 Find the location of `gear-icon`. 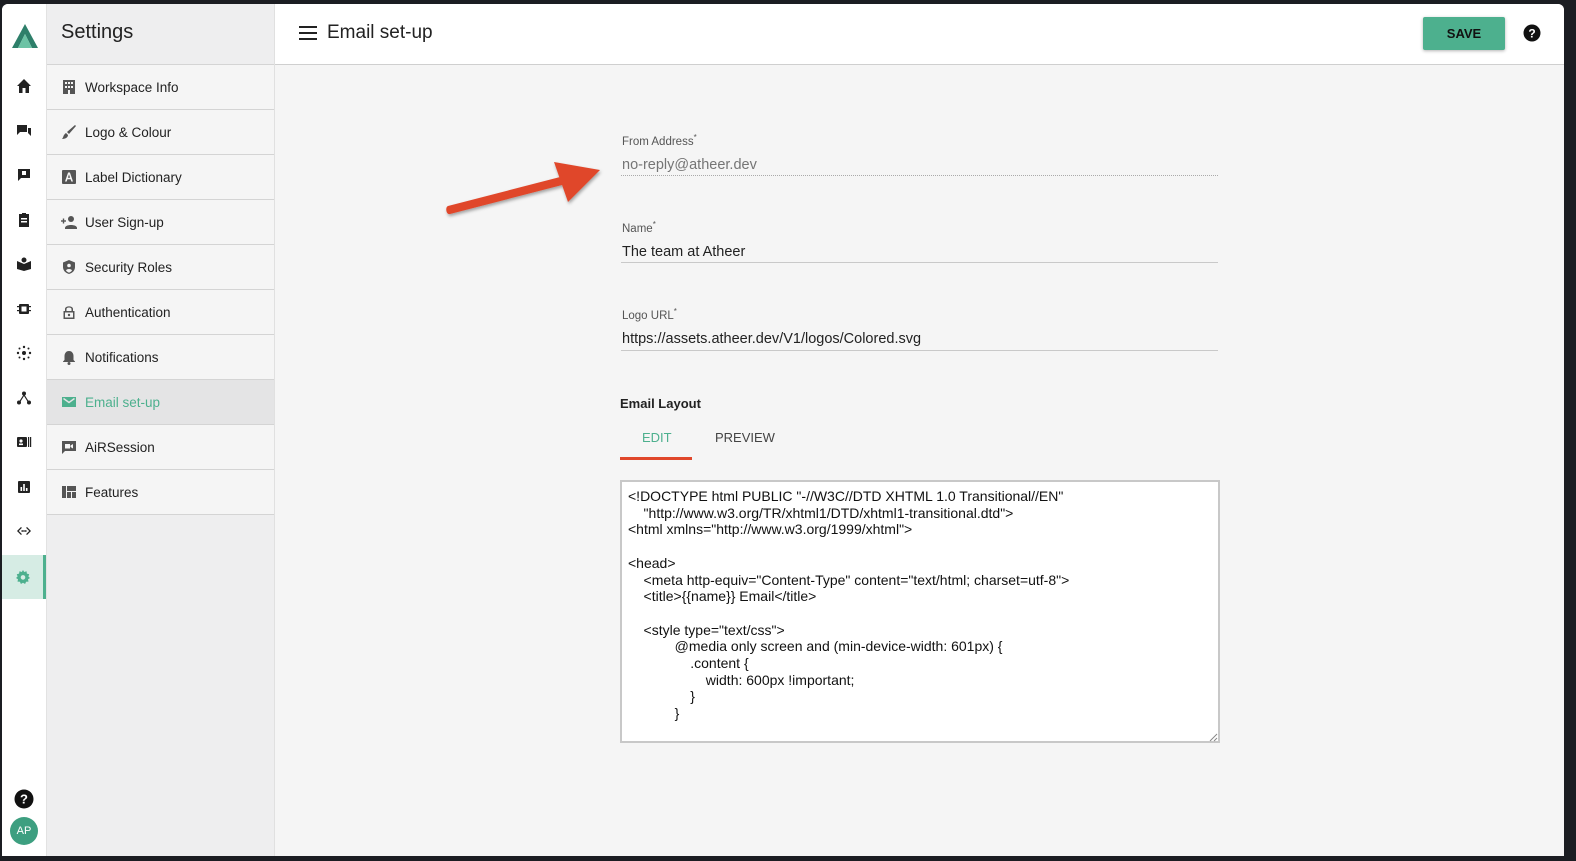

gear-icon is located at coordinates (24, 577).